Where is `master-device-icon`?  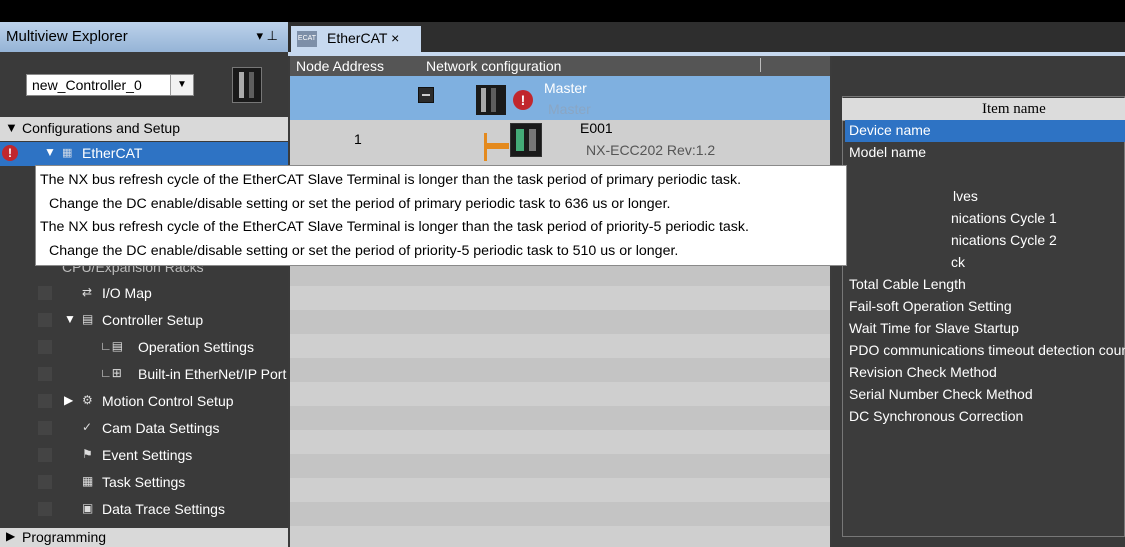 master-device-icon is located at coordinates (491, 100).